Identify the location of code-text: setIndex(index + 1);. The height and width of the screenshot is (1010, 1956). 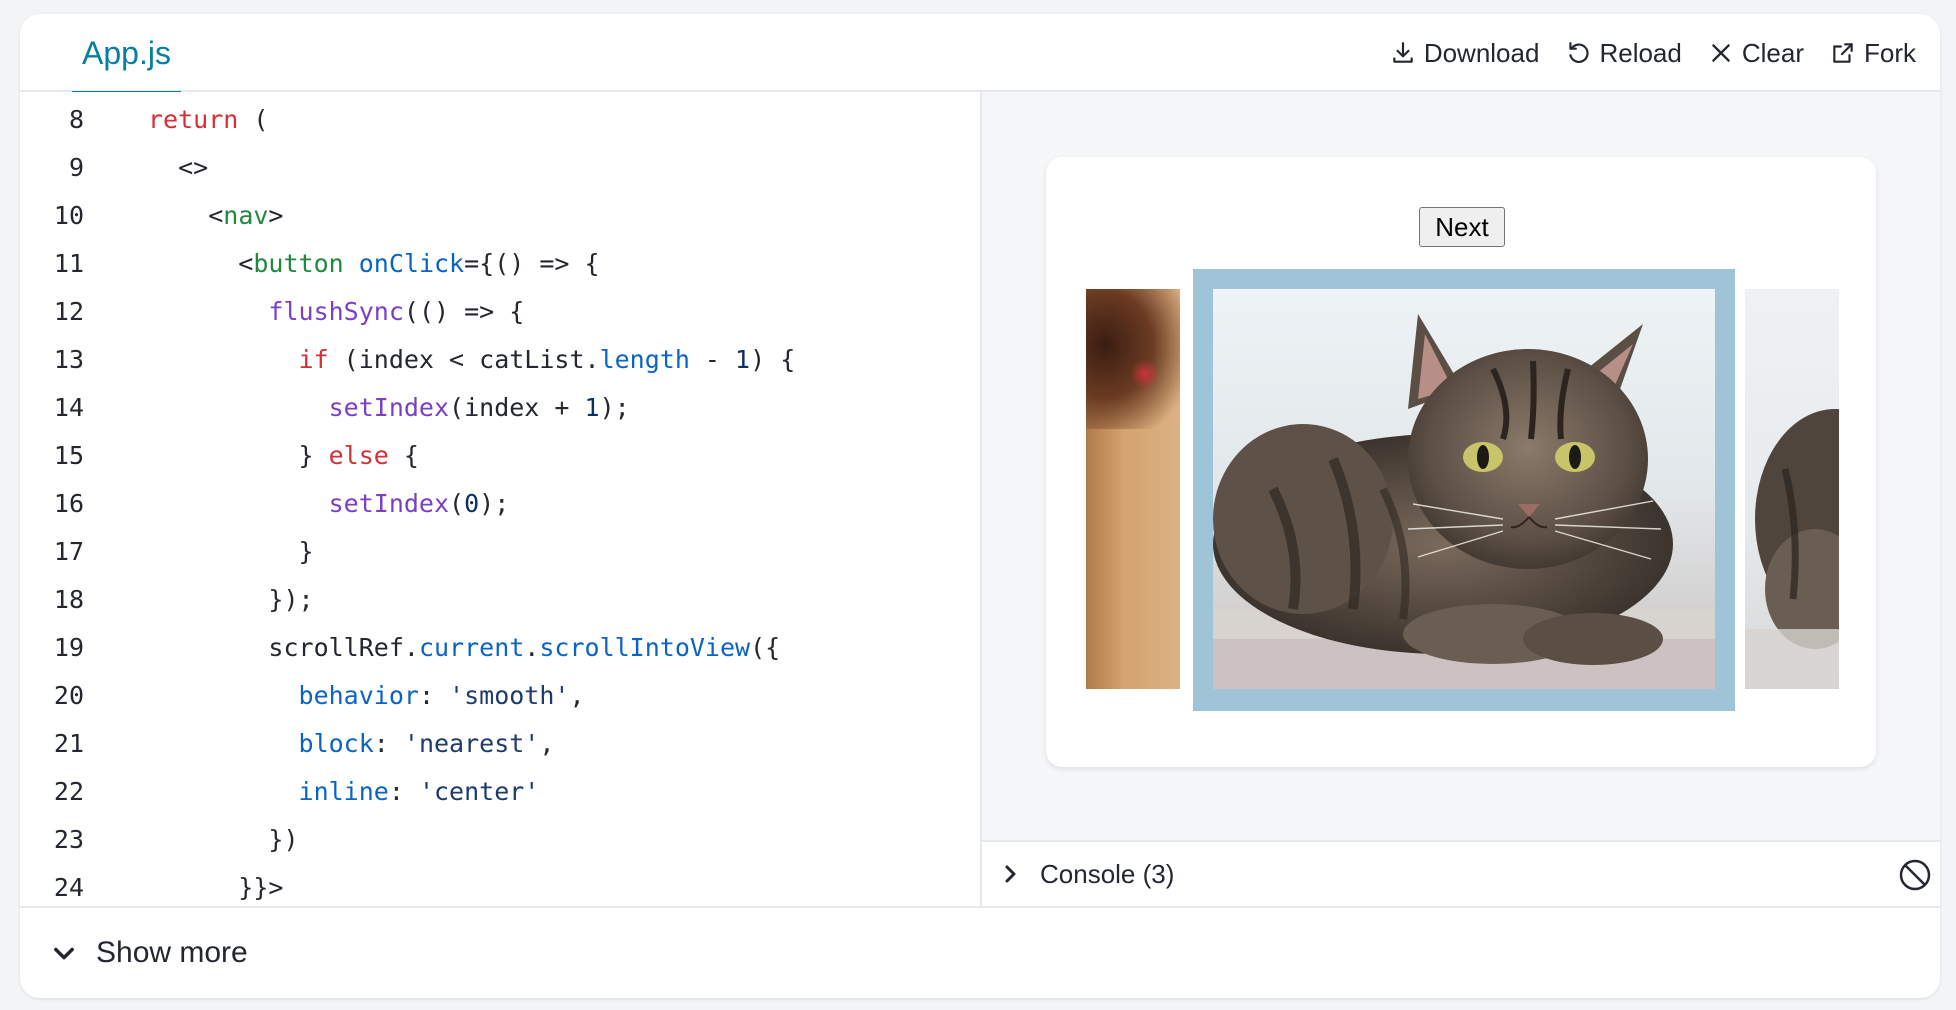
(479, 407).